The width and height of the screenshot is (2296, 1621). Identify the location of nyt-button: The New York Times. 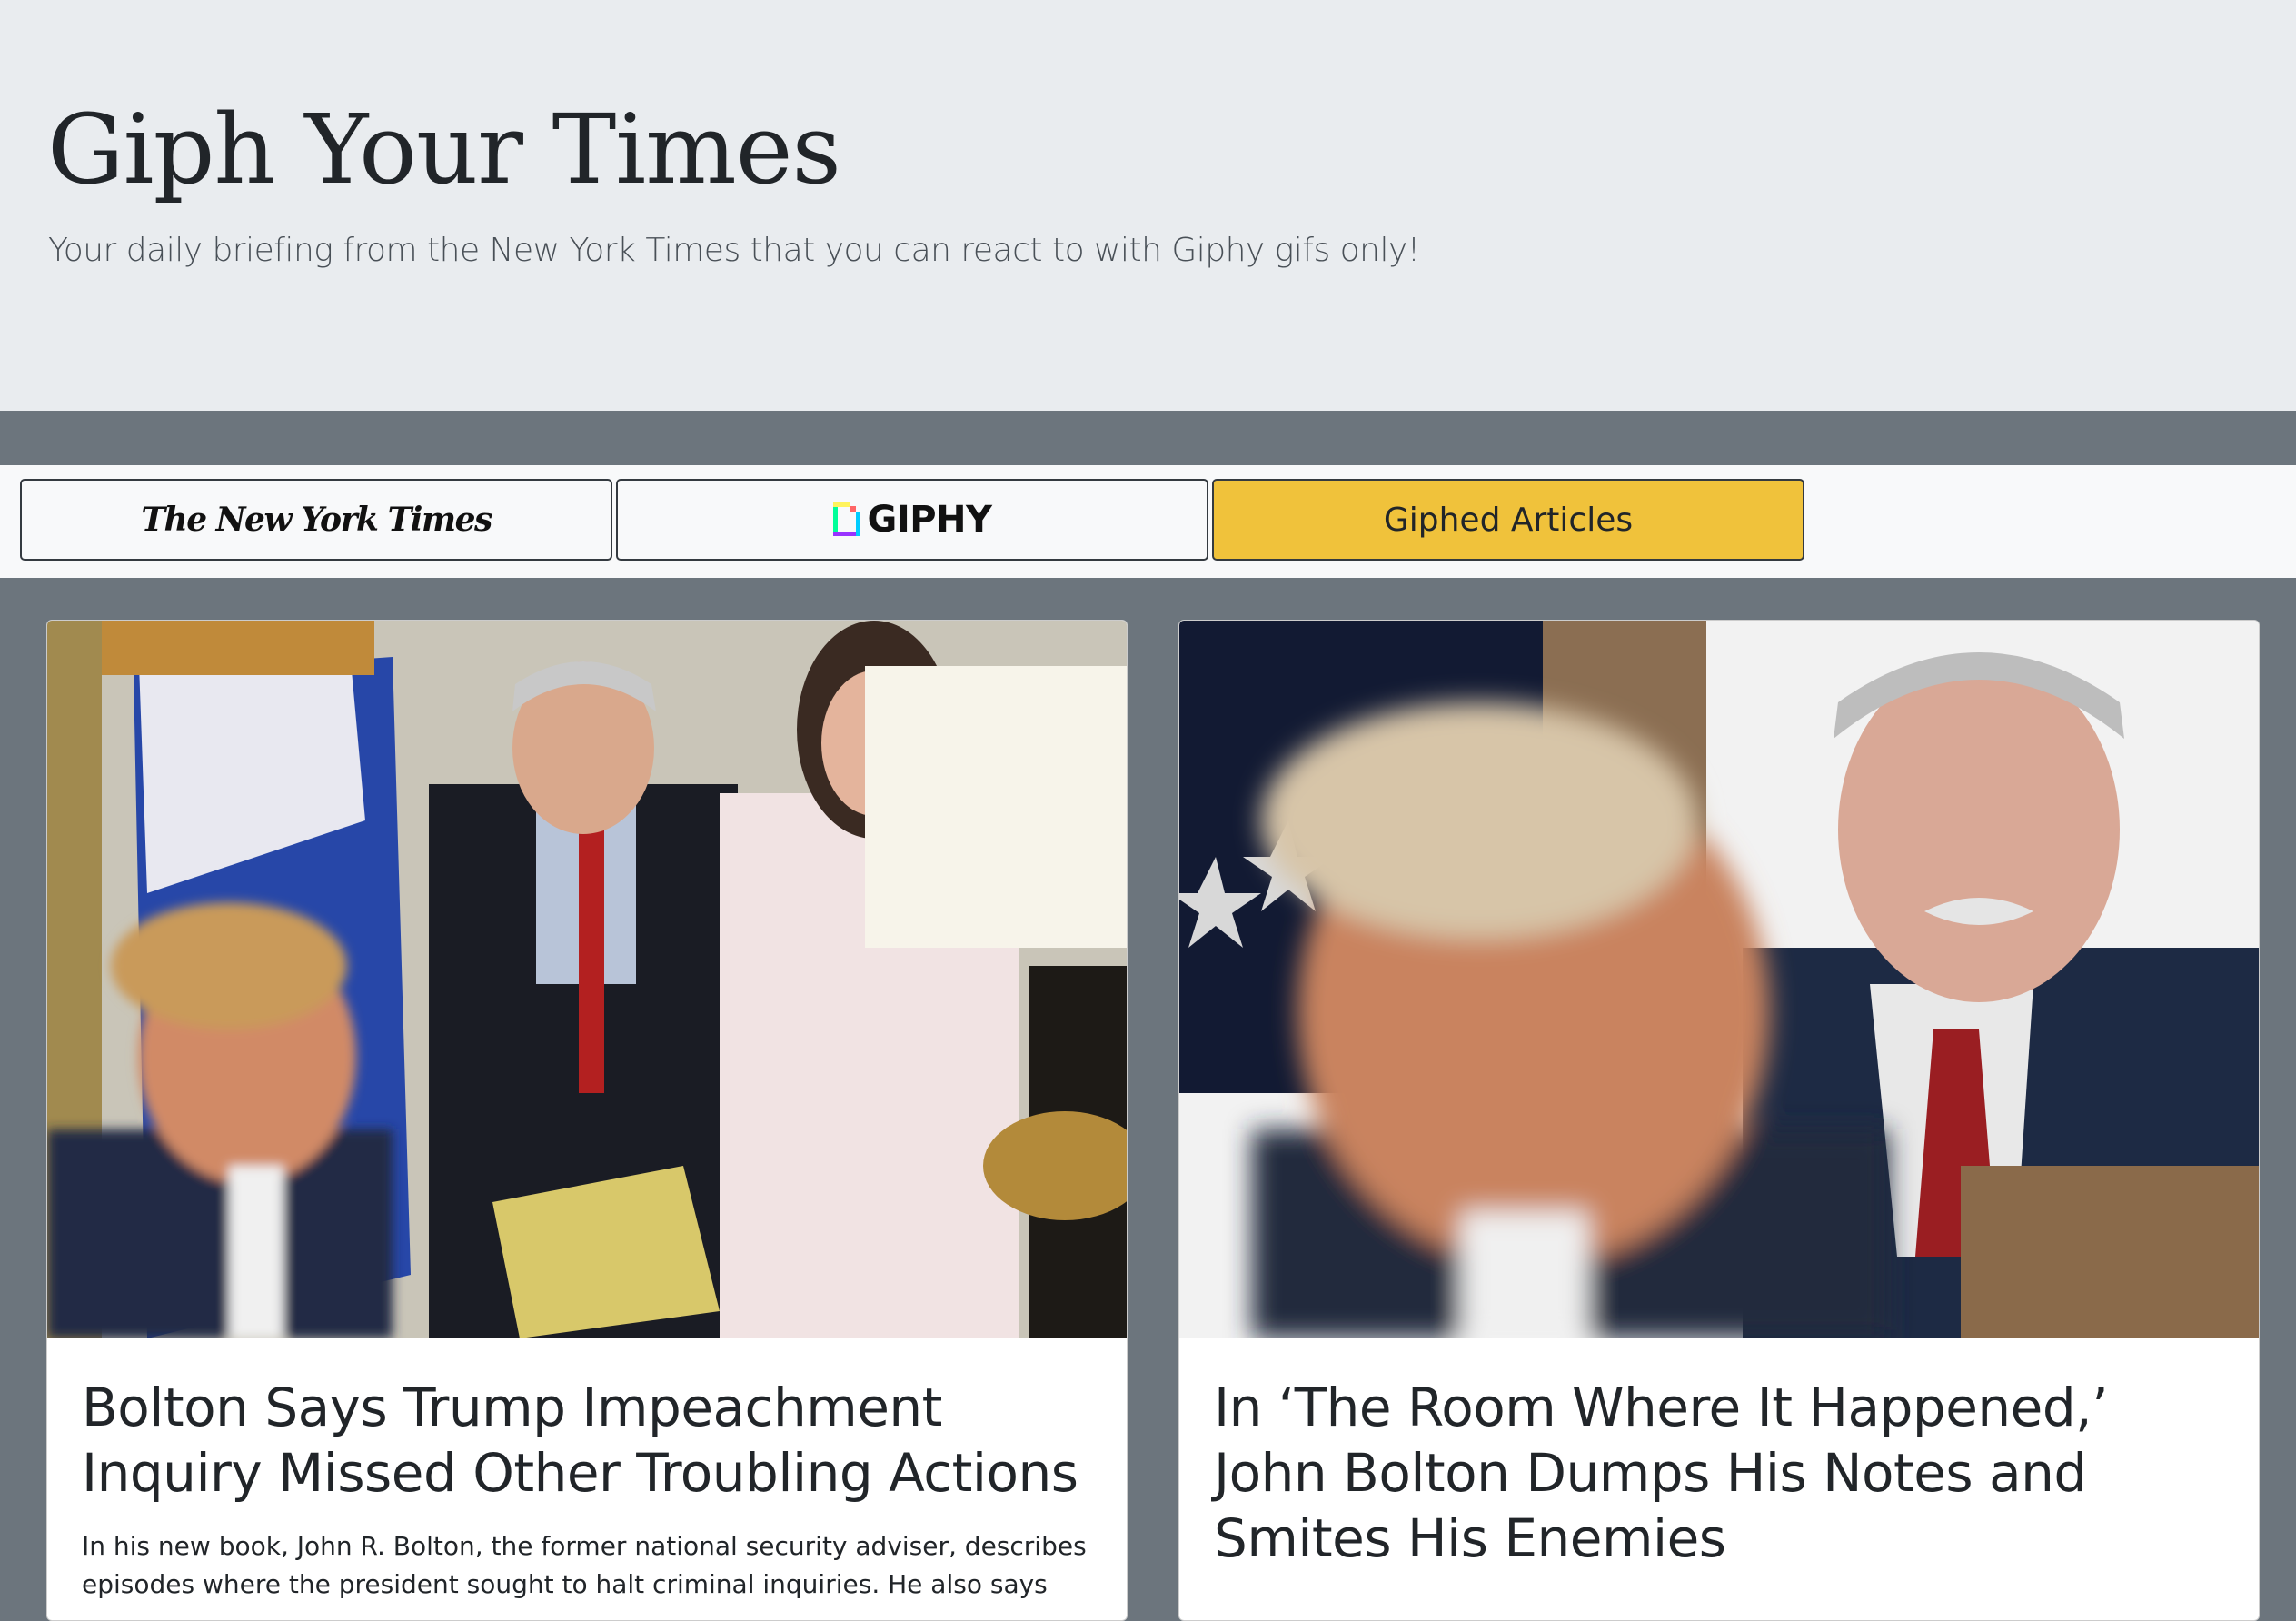
(316, 520).